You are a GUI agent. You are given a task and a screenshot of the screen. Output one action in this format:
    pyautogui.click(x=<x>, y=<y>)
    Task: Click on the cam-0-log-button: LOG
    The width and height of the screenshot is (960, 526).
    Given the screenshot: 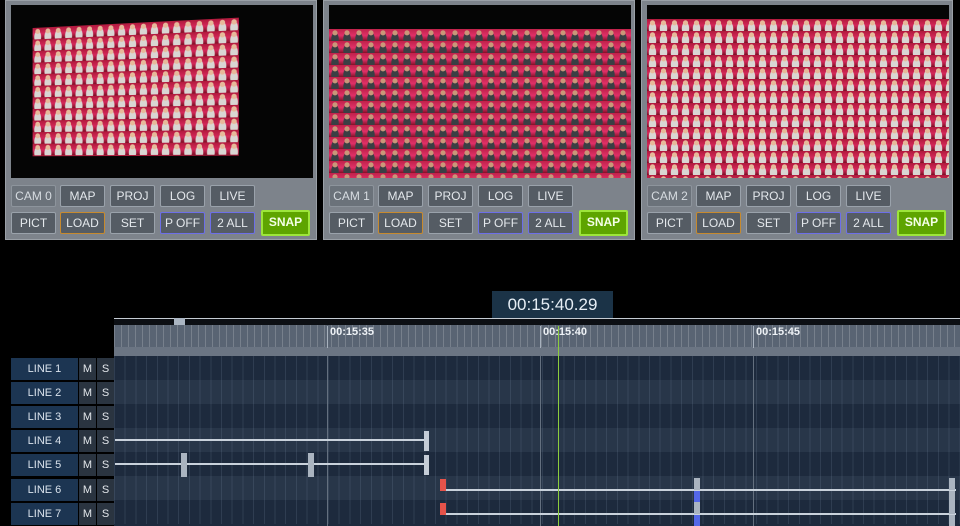 What is the action you would take?
    pyautogui.click(x=182, y=196)
    